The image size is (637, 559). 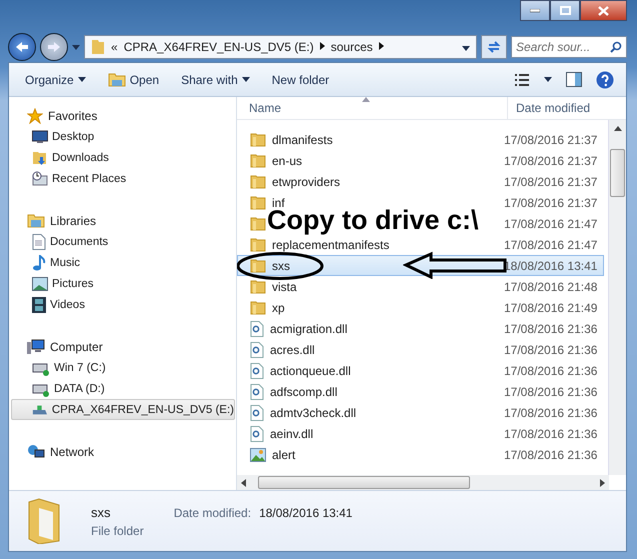 What do you see at coordinates (322, 47) in the screenshot?
I see `separator-icon` at bounding box center [322, 47].